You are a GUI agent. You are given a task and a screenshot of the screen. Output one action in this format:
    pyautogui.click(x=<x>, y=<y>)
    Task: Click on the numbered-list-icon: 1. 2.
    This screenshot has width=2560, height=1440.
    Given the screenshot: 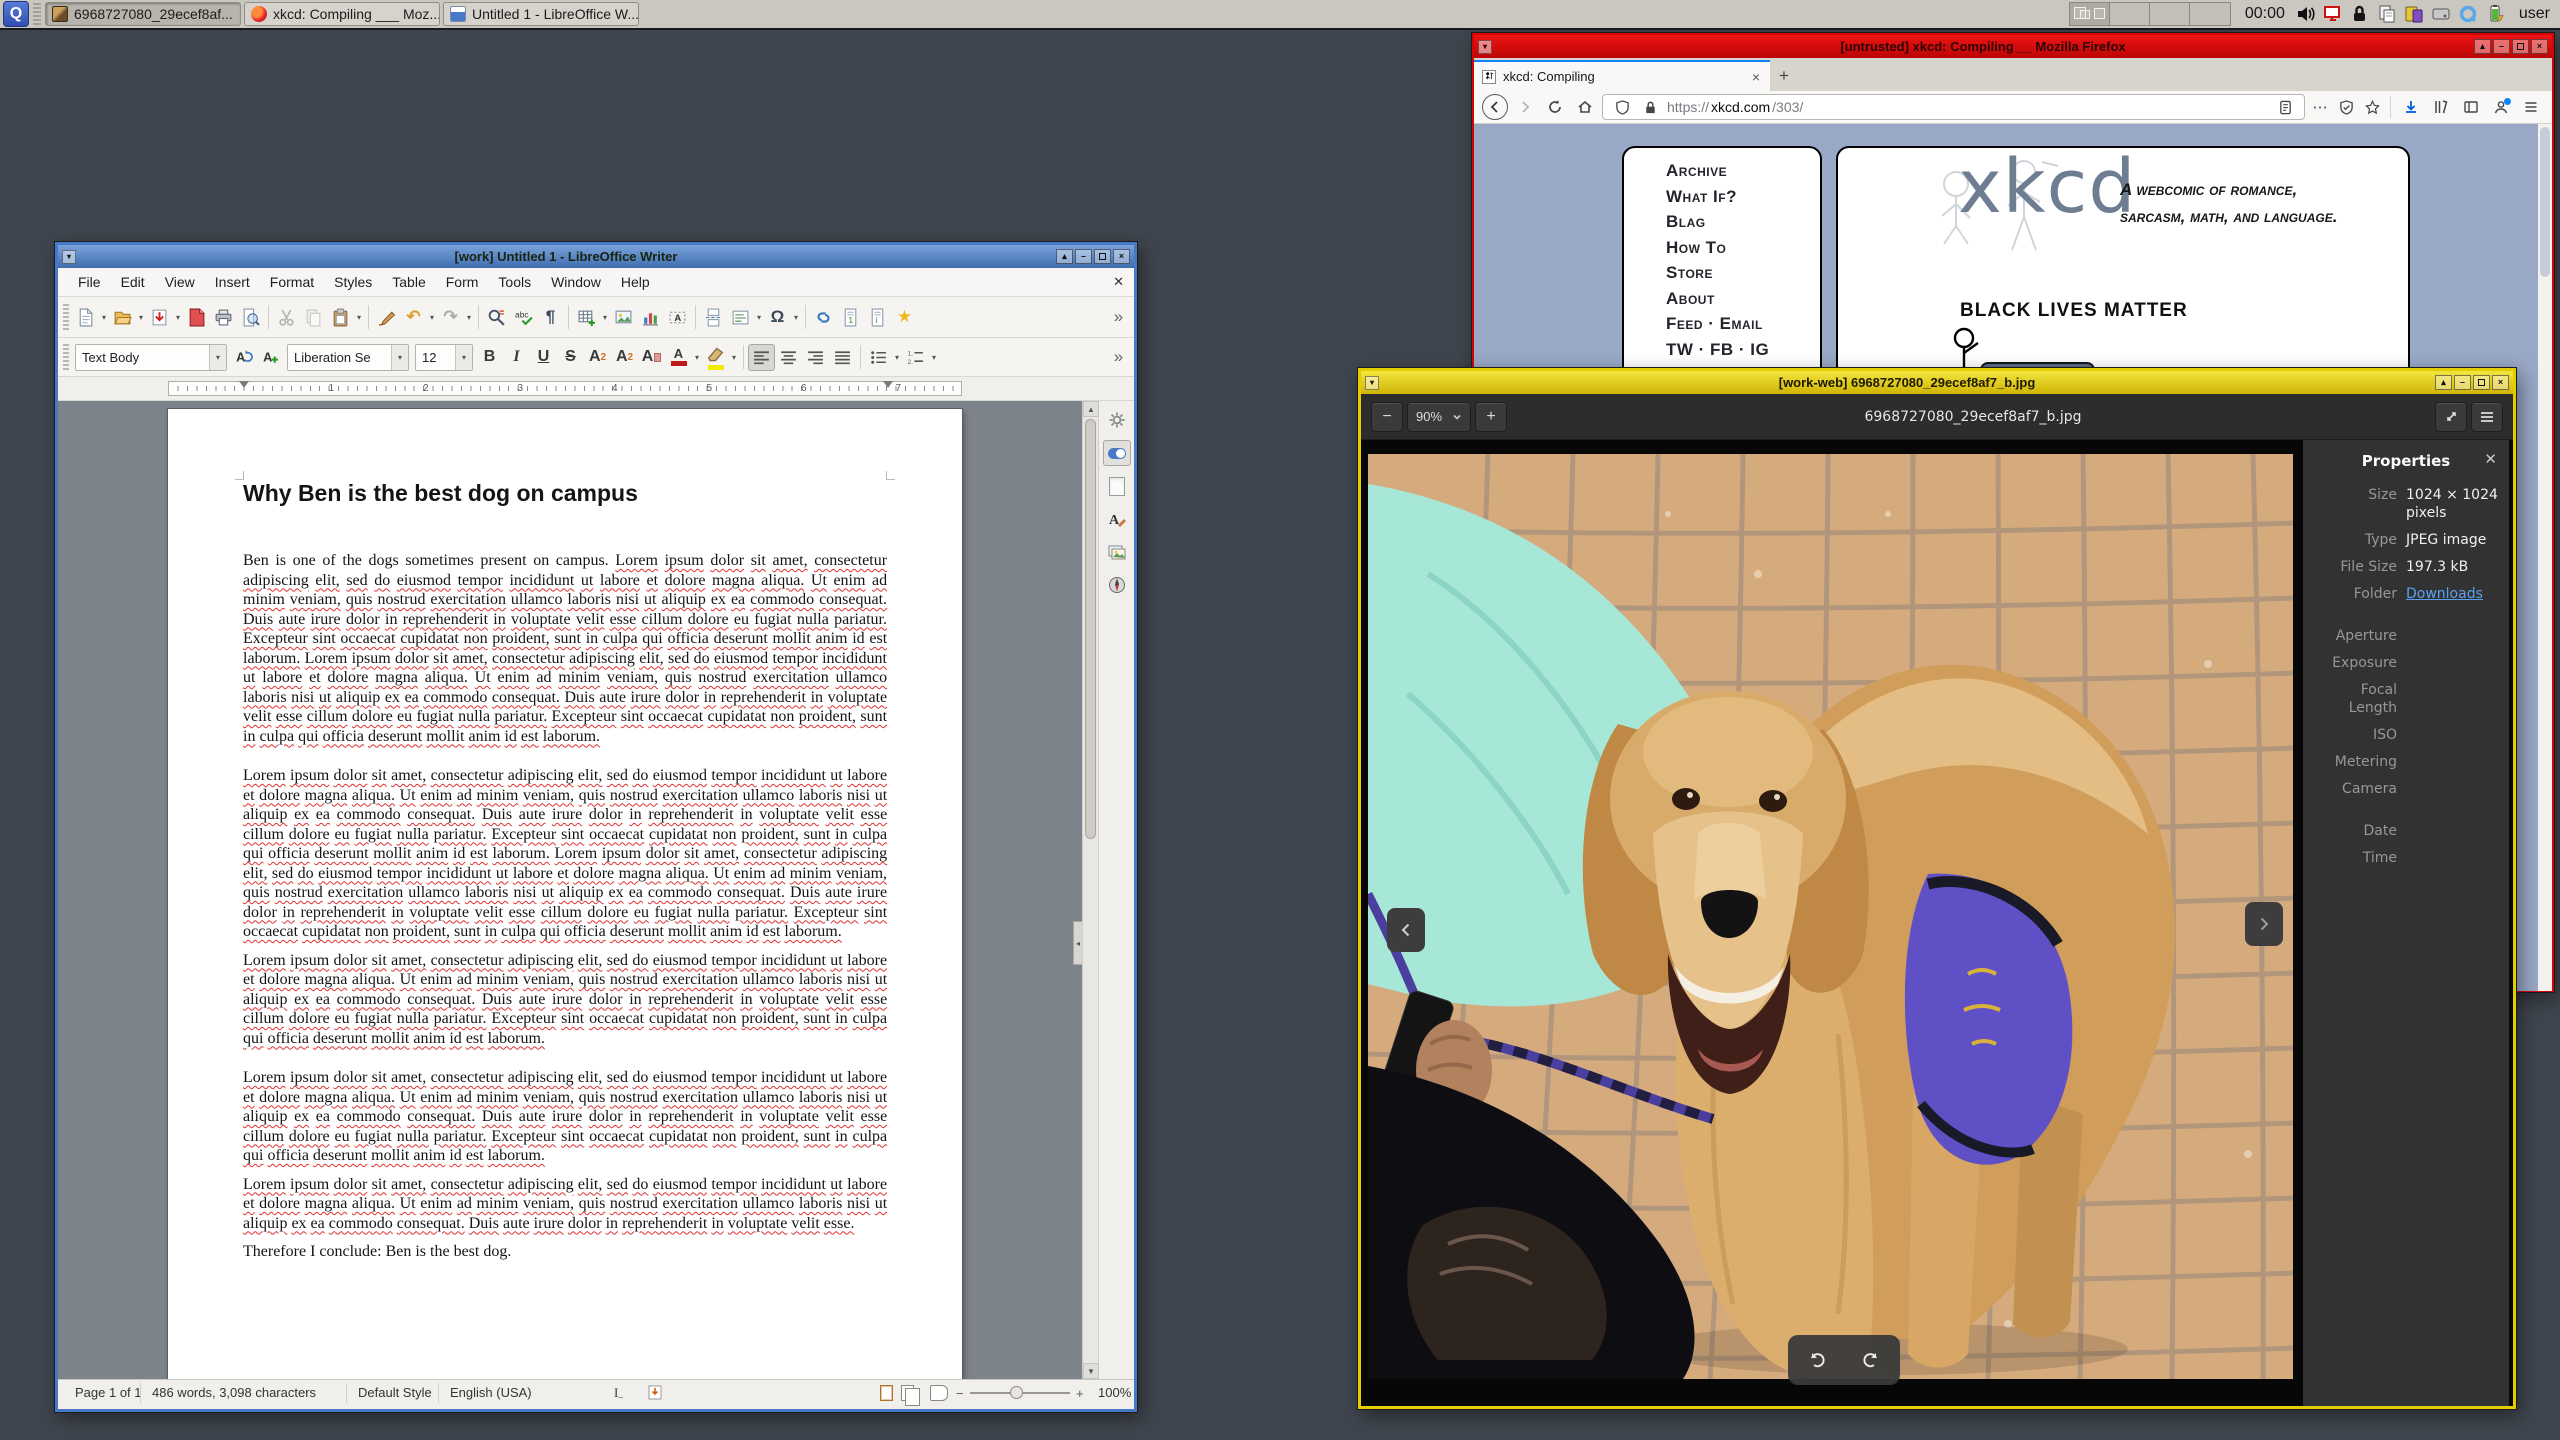 What is the action you would take?
    pyautogui.click(x=915, y=357)
    